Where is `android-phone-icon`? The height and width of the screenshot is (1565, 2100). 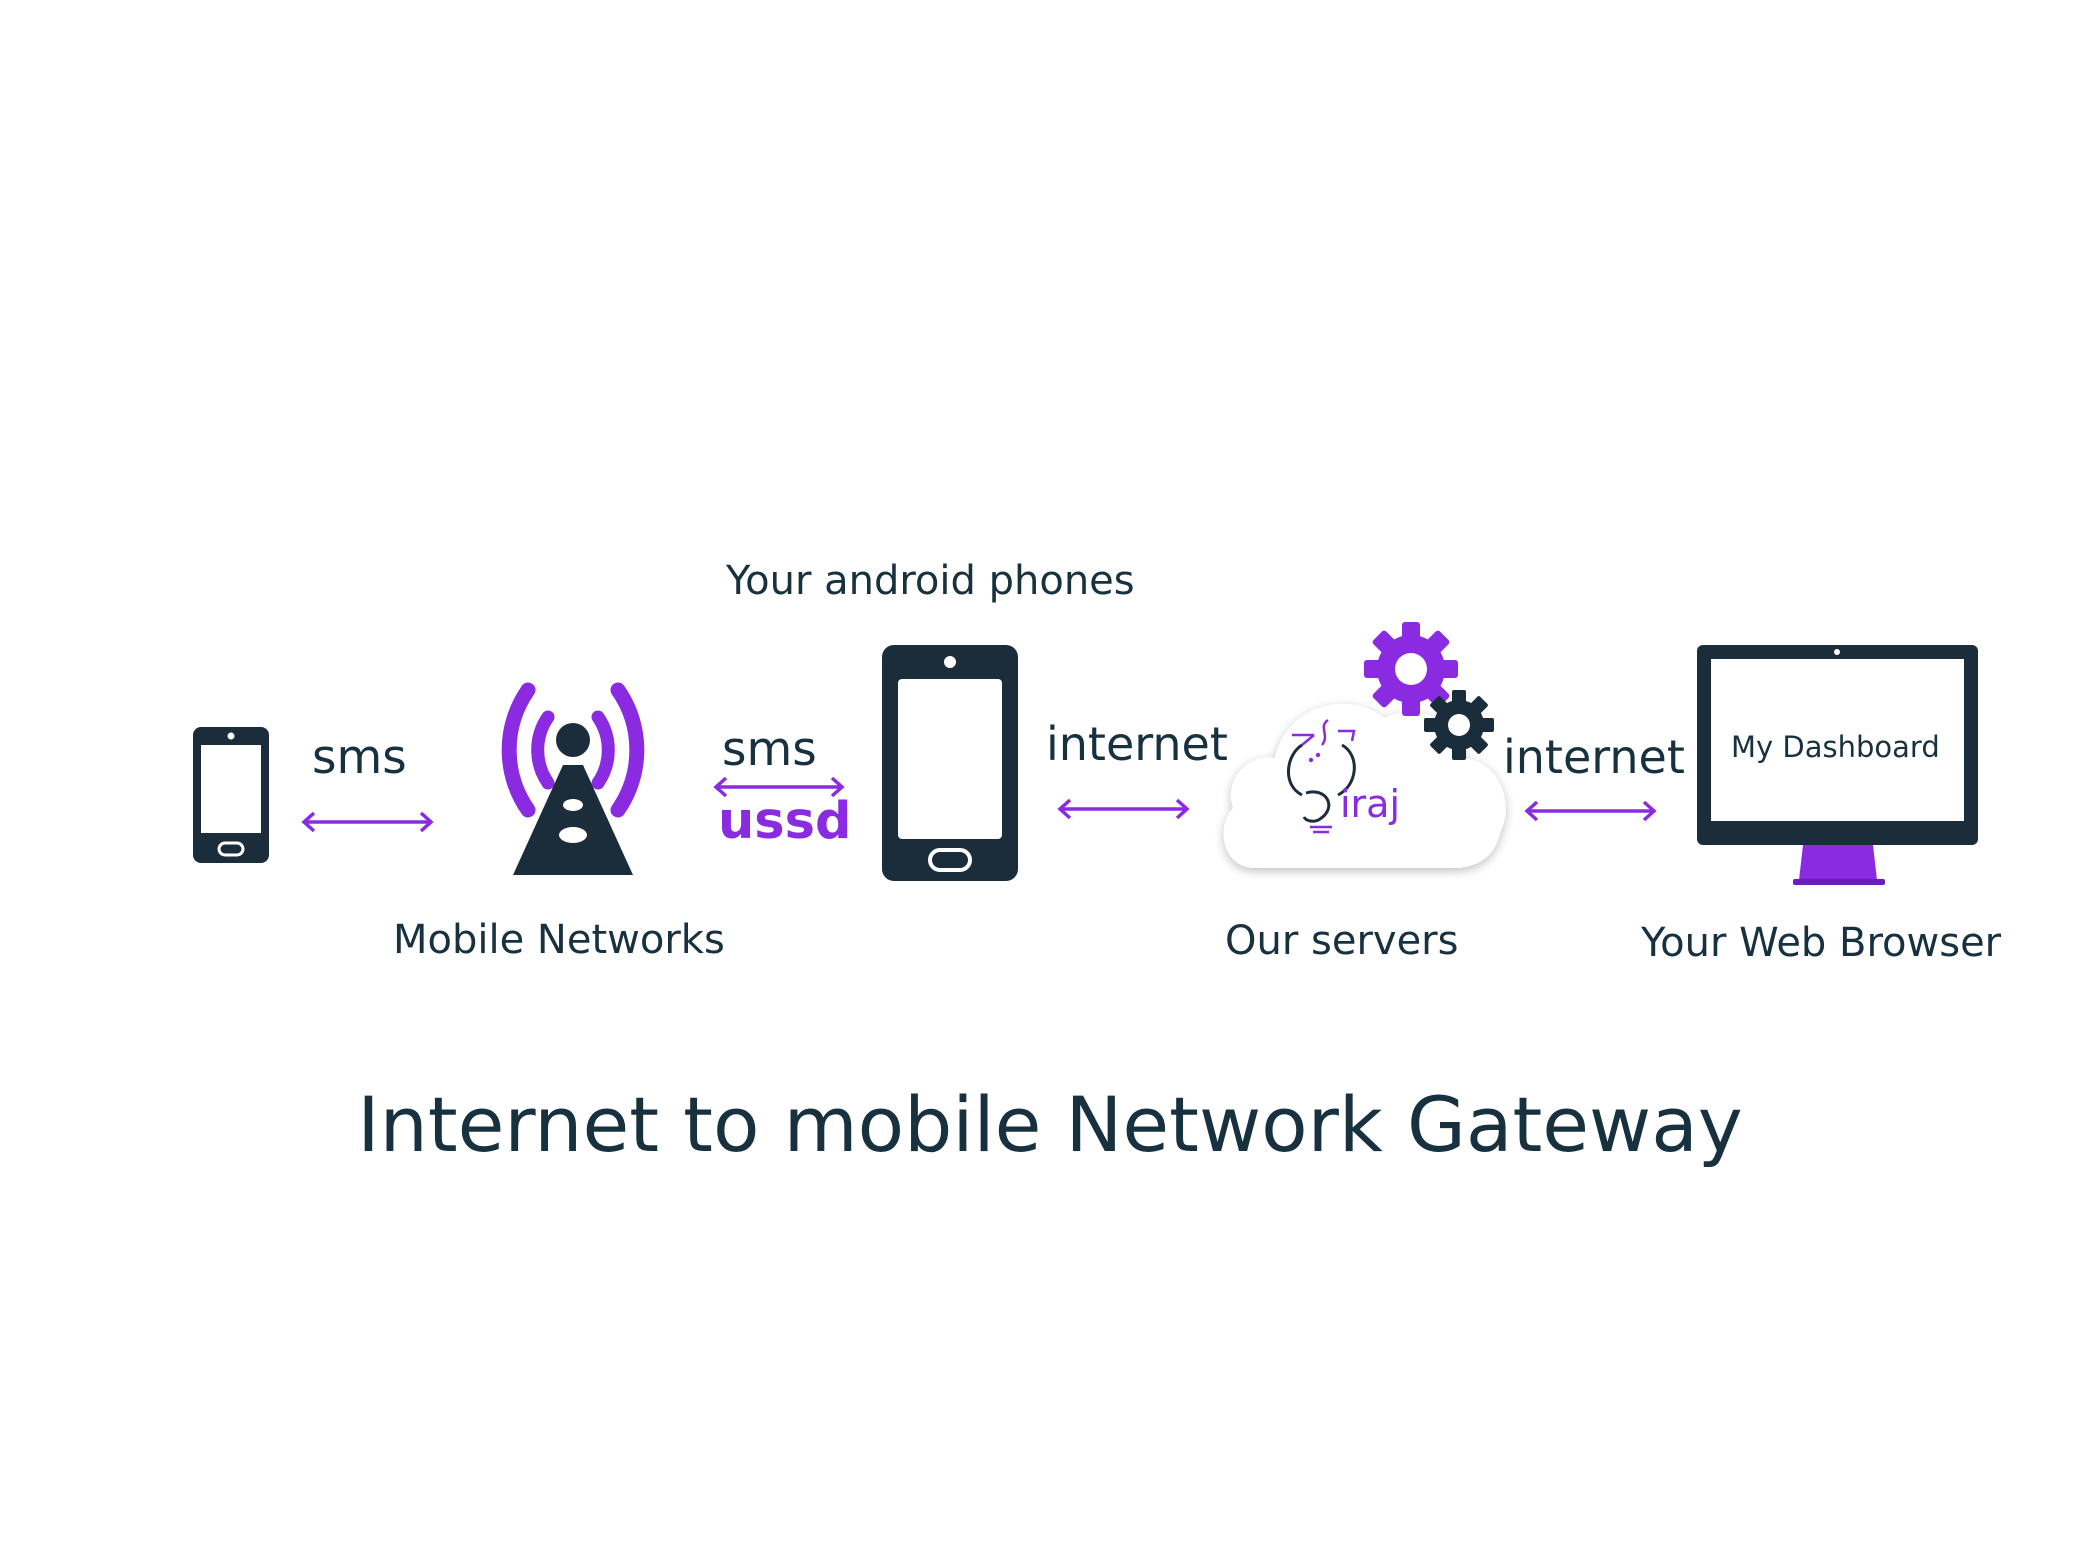
android-phone-icon is located at coordinates (950, 763).